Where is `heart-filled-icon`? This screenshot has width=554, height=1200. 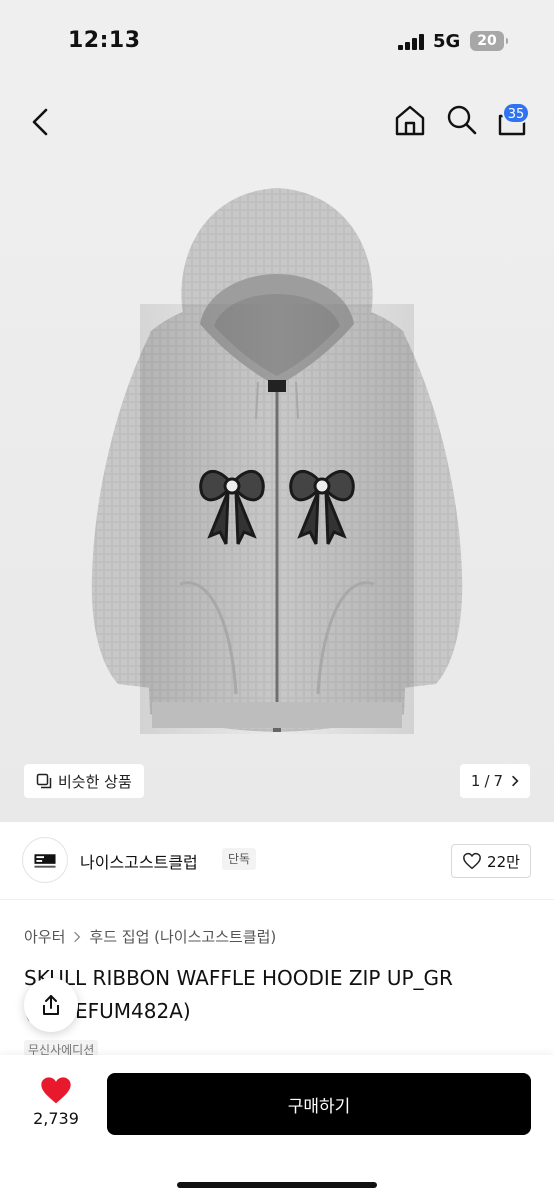
heart-filled-icon is located at coordinates (56, 1090).